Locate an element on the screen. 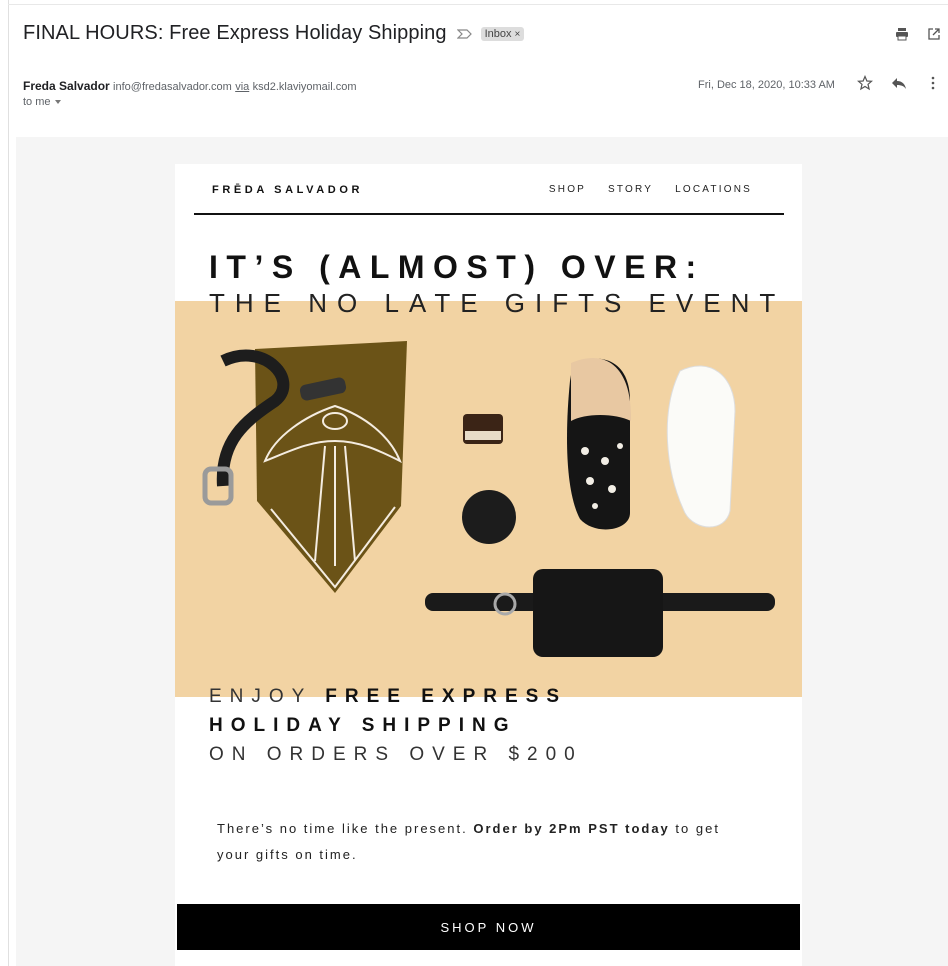 This screenshot has width=948, height=966. via-domain: ksd2.klaviyomail.com is located at coordinates (304, 87).